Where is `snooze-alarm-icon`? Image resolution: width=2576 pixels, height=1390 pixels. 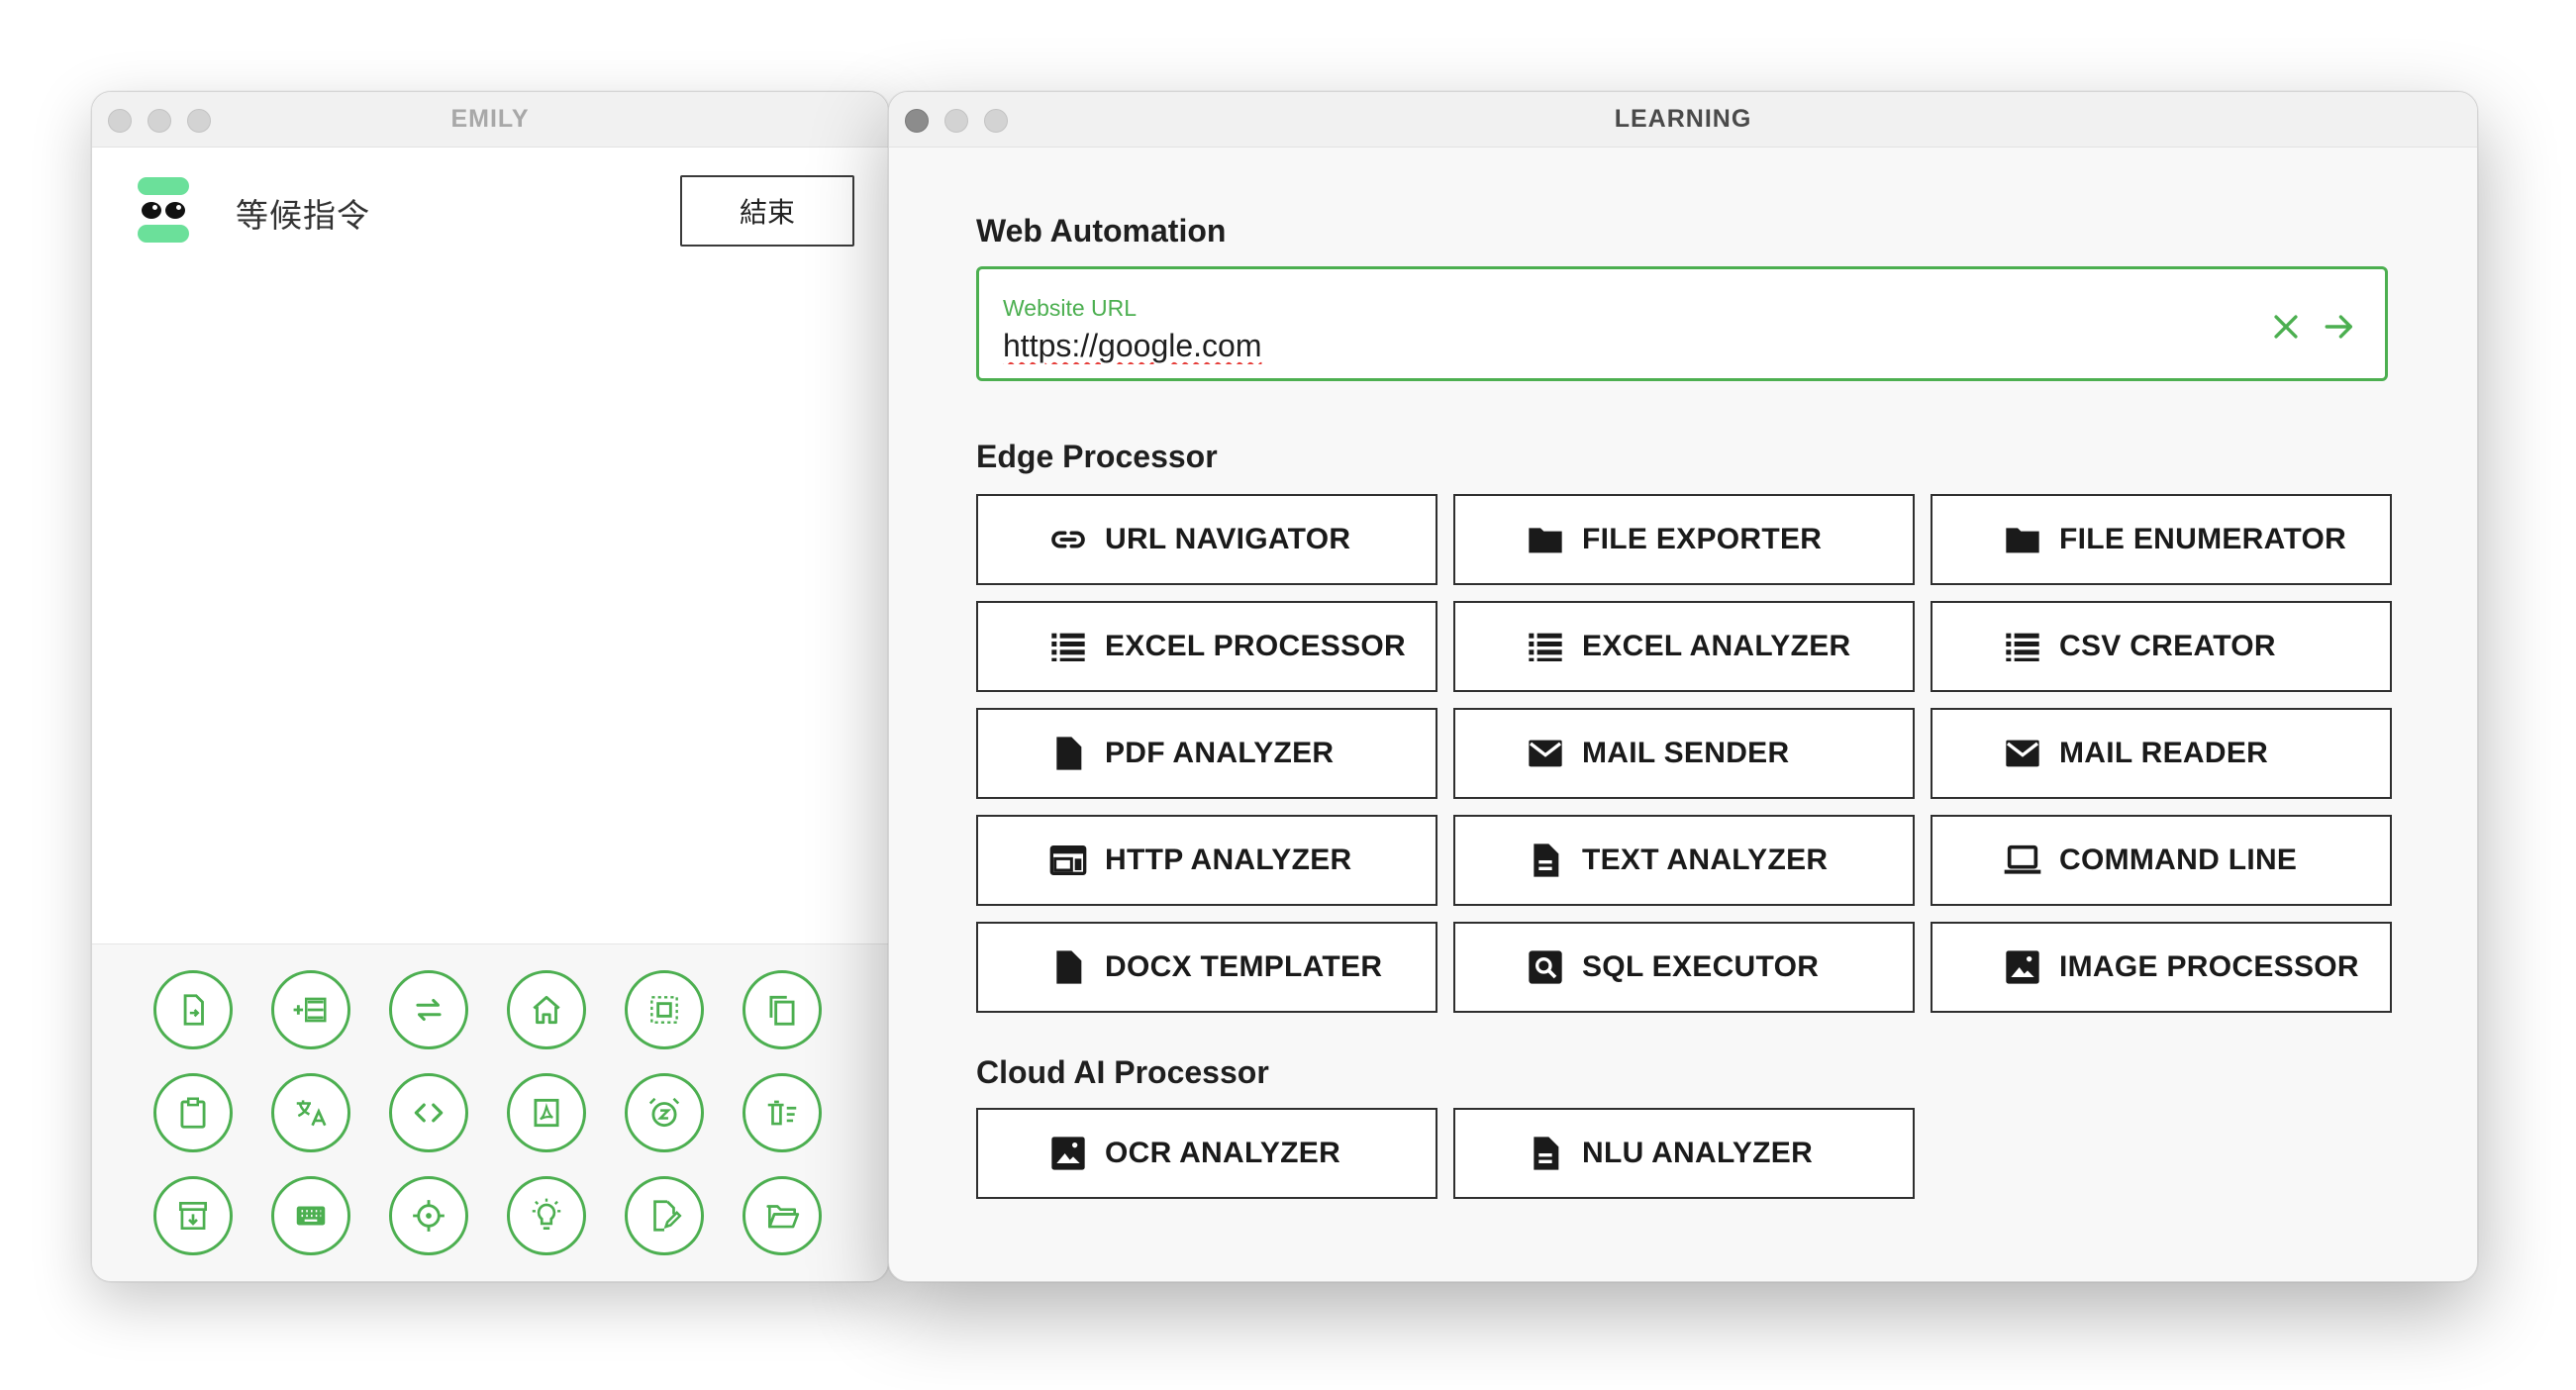 snooze-alarm-icon is located at coordinates (664, 1113).